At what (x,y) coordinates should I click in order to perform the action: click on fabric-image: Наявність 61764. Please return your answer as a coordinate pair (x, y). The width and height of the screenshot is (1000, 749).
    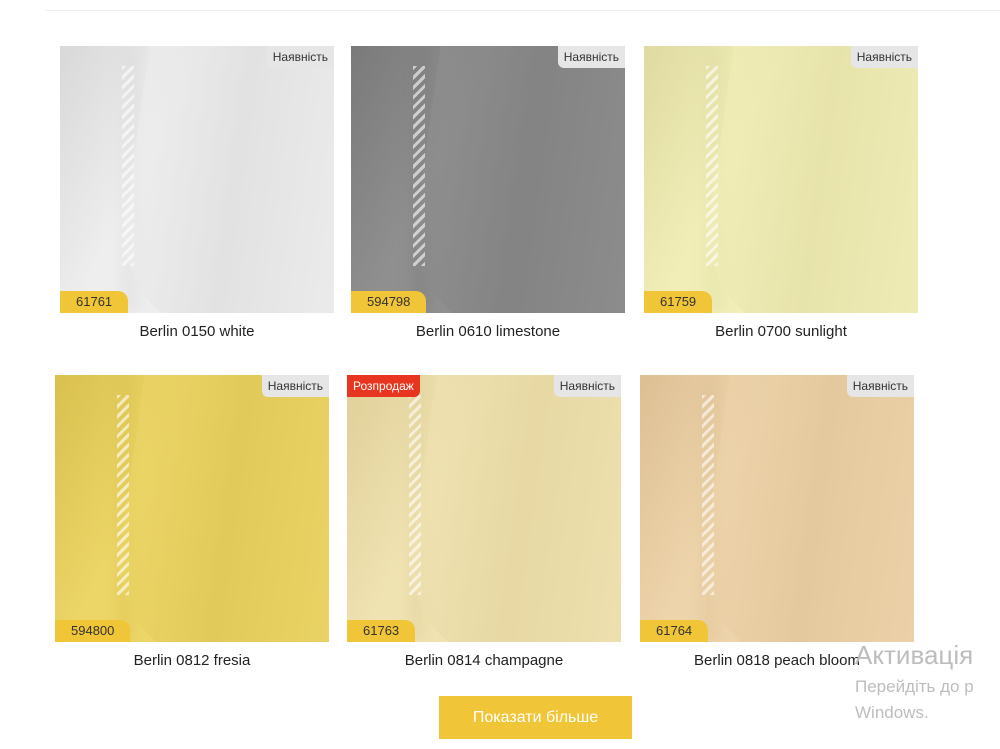
    Looking at the image, I should click on (777, 508).